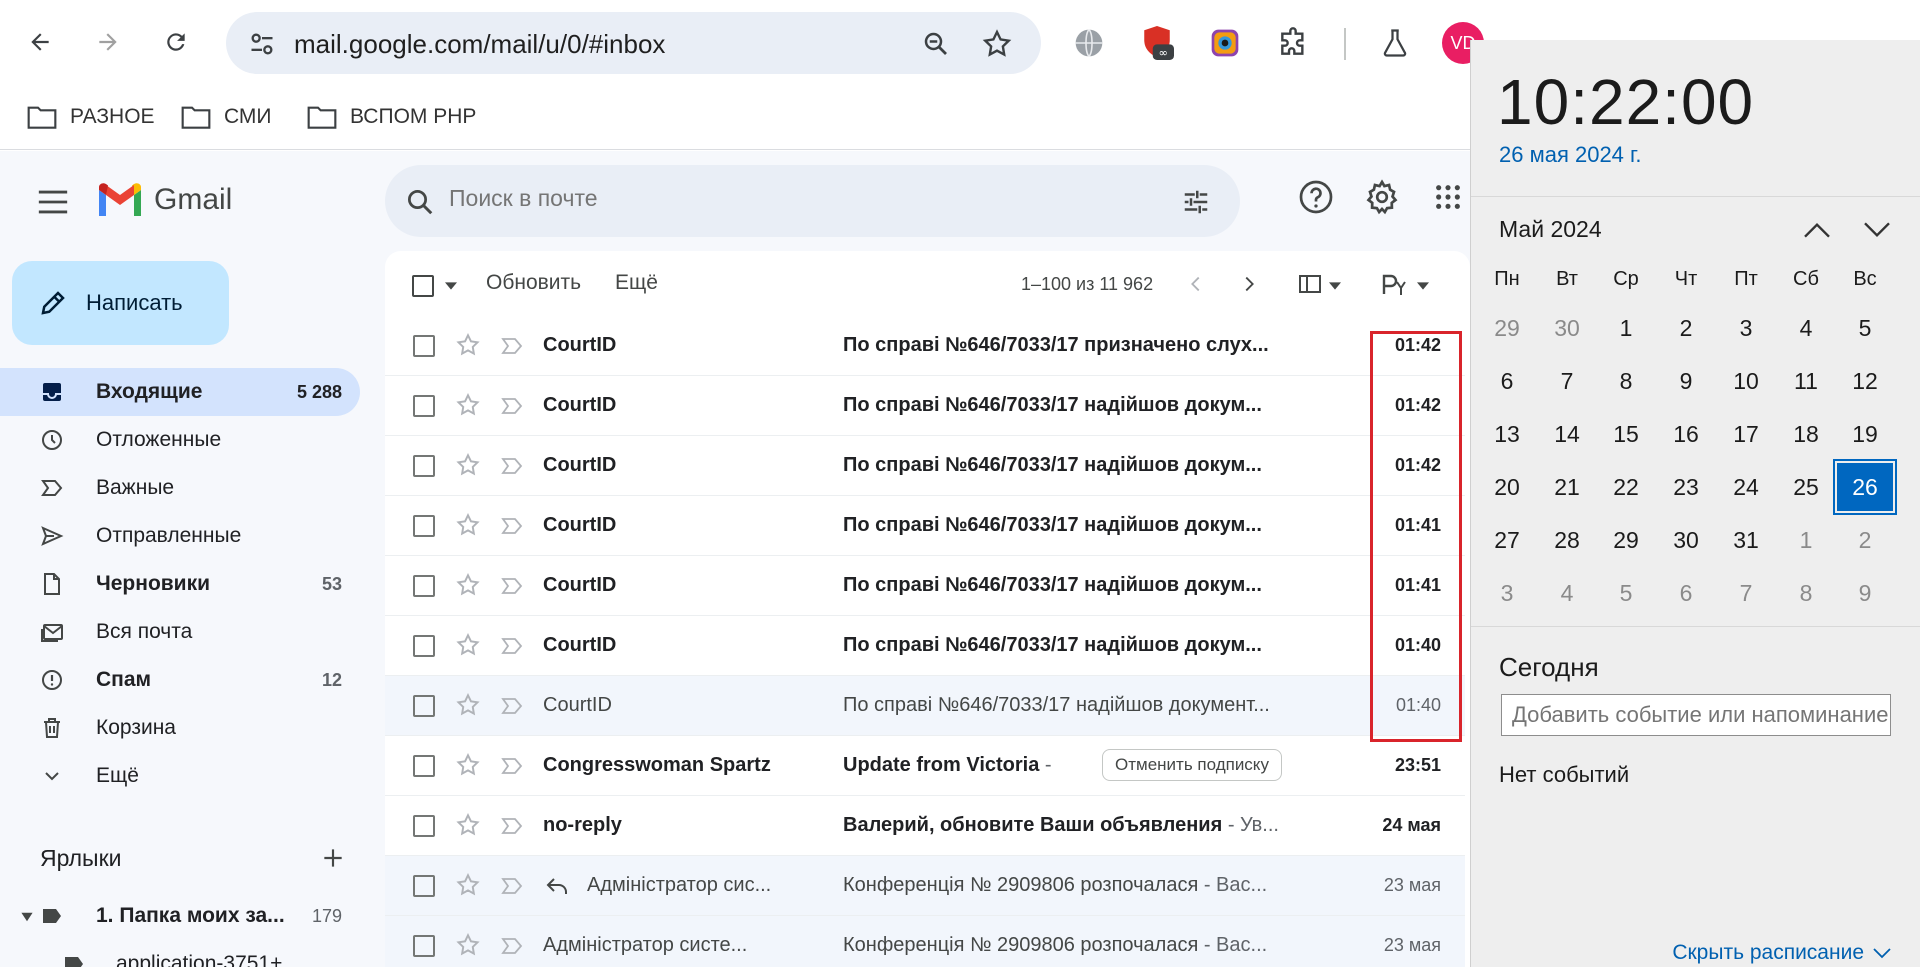  I want to click on label-item-folder: 1. Папка моих за... 179, so click(180, 916).